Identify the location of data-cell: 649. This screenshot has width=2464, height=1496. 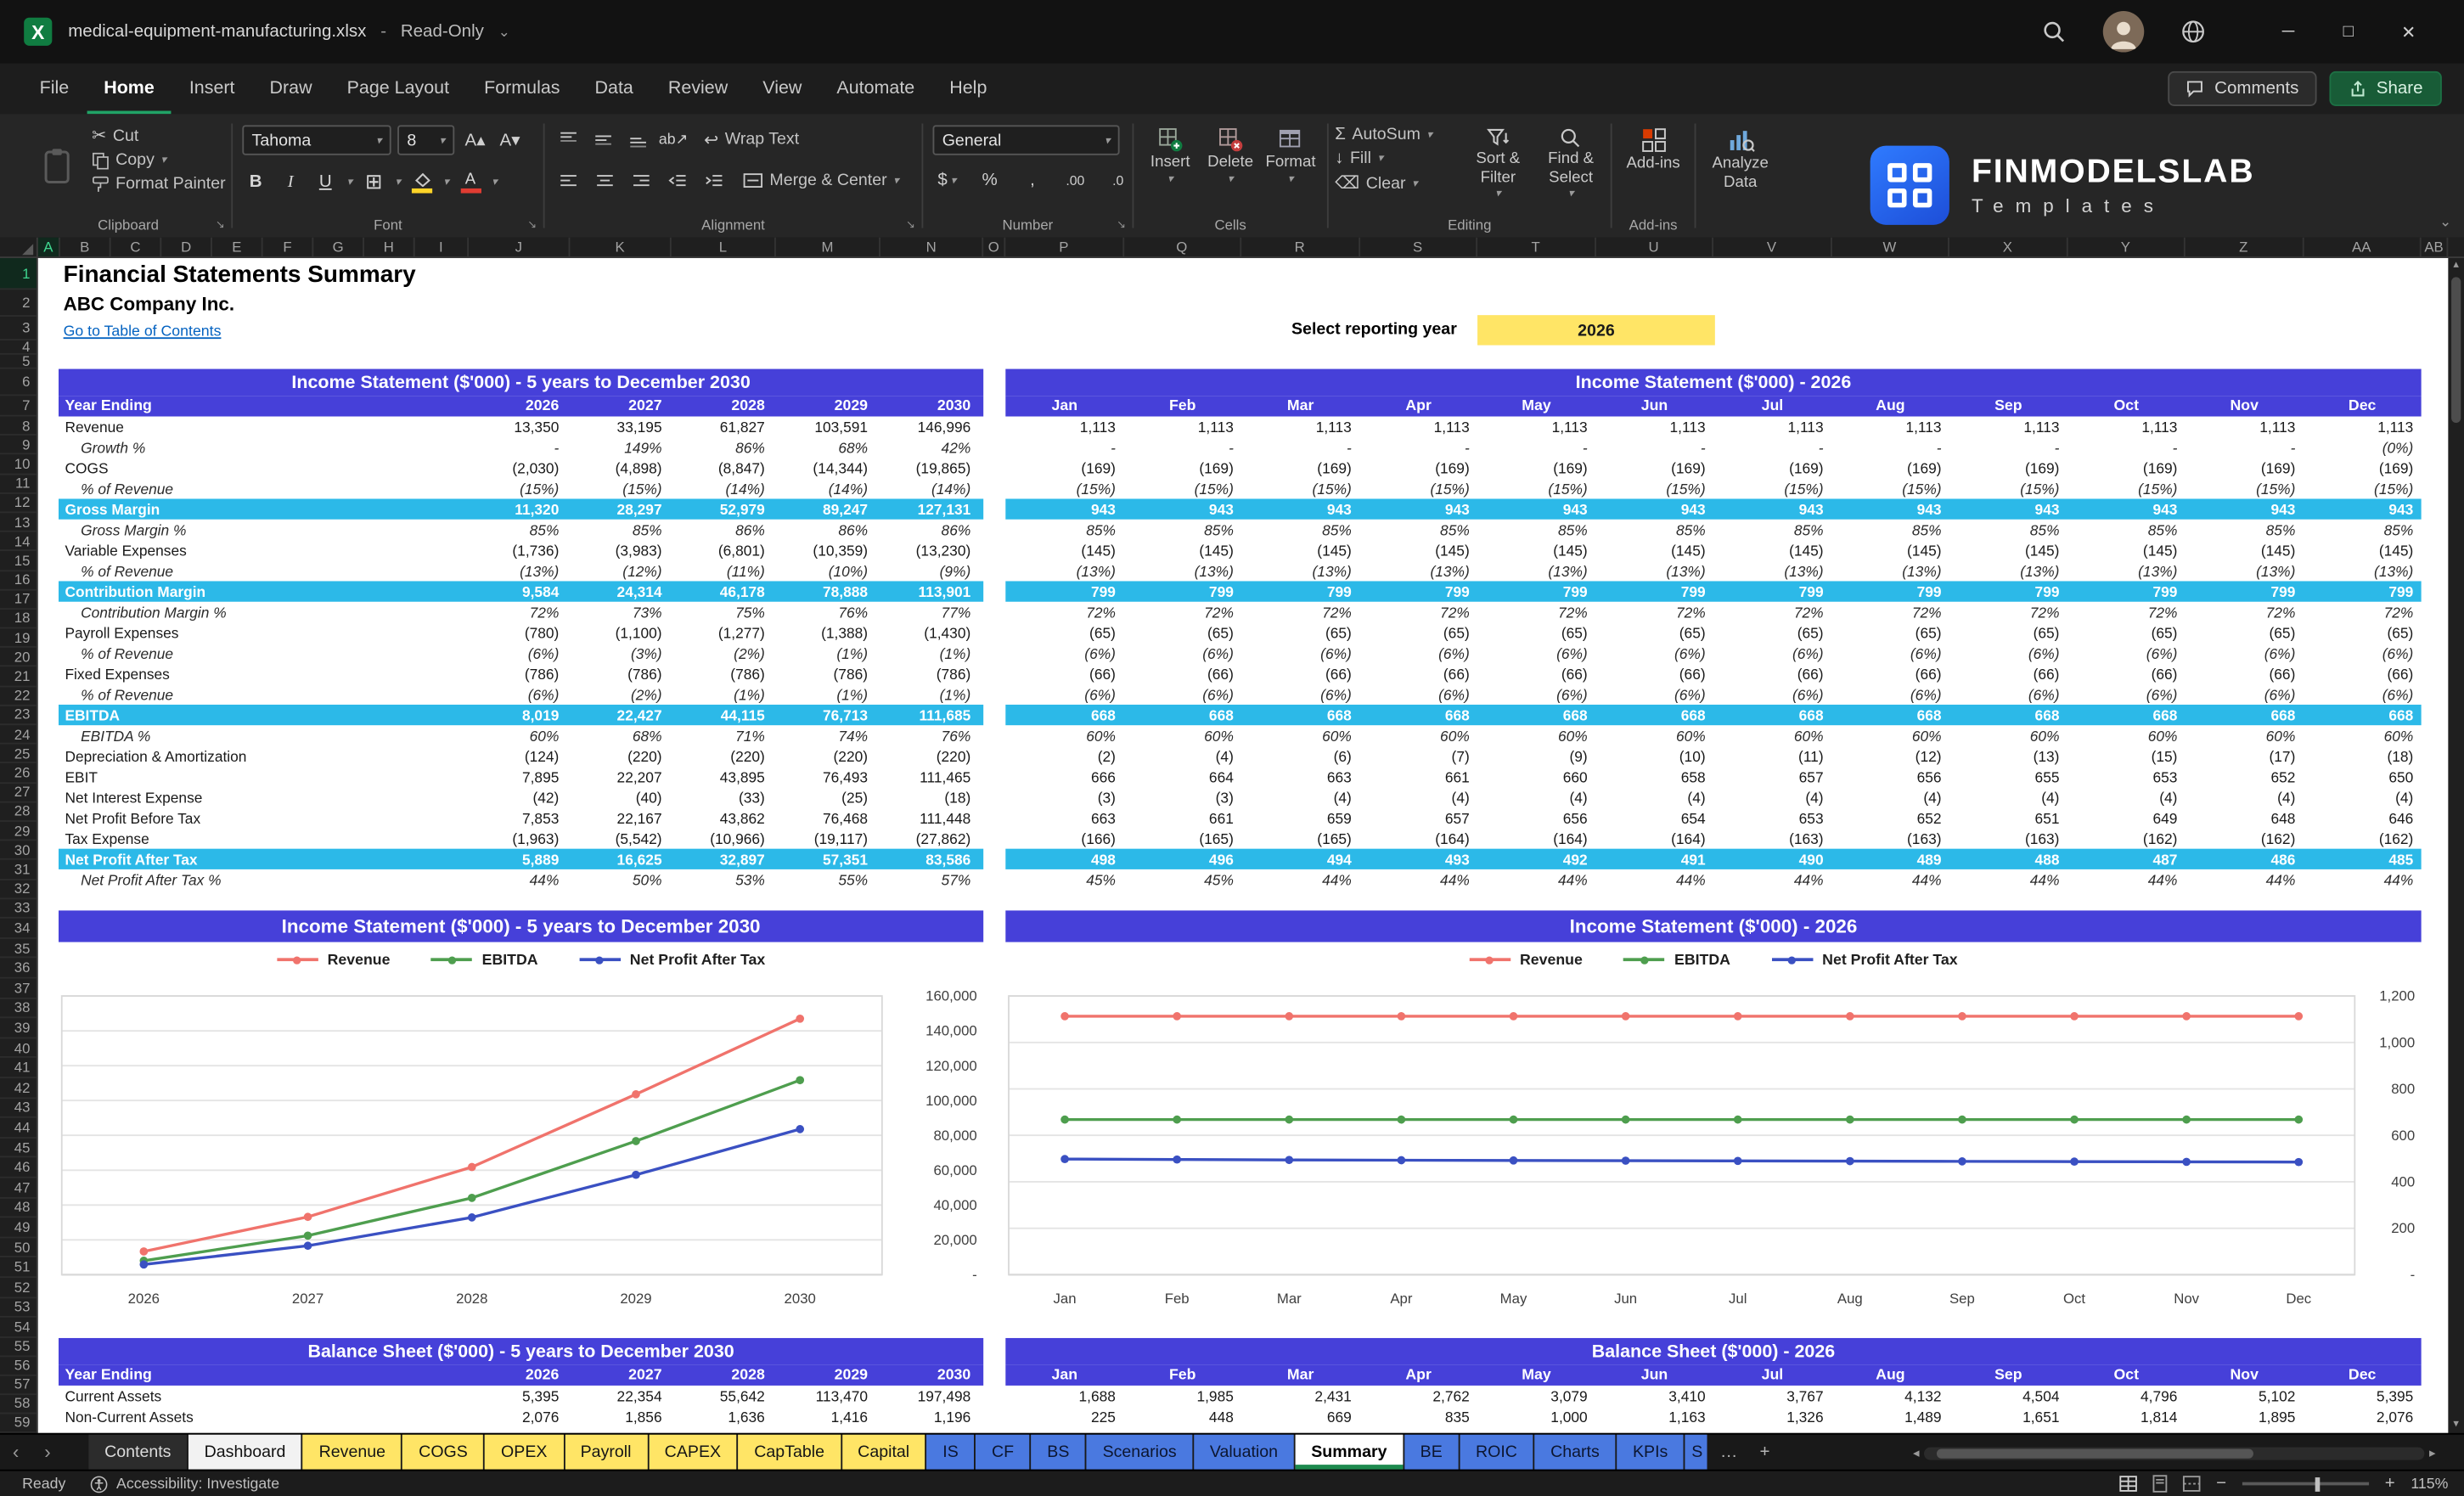
(2126, 818).